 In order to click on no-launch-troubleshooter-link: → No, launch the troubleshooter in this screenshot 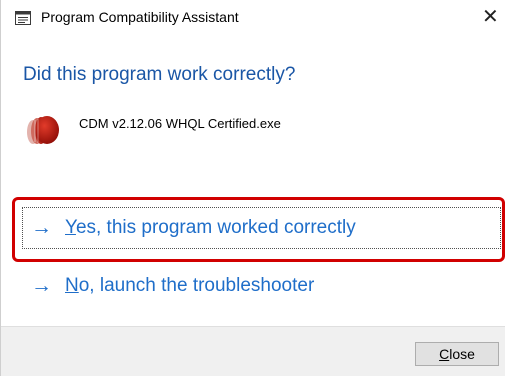, I will do `click(261, 286)`.